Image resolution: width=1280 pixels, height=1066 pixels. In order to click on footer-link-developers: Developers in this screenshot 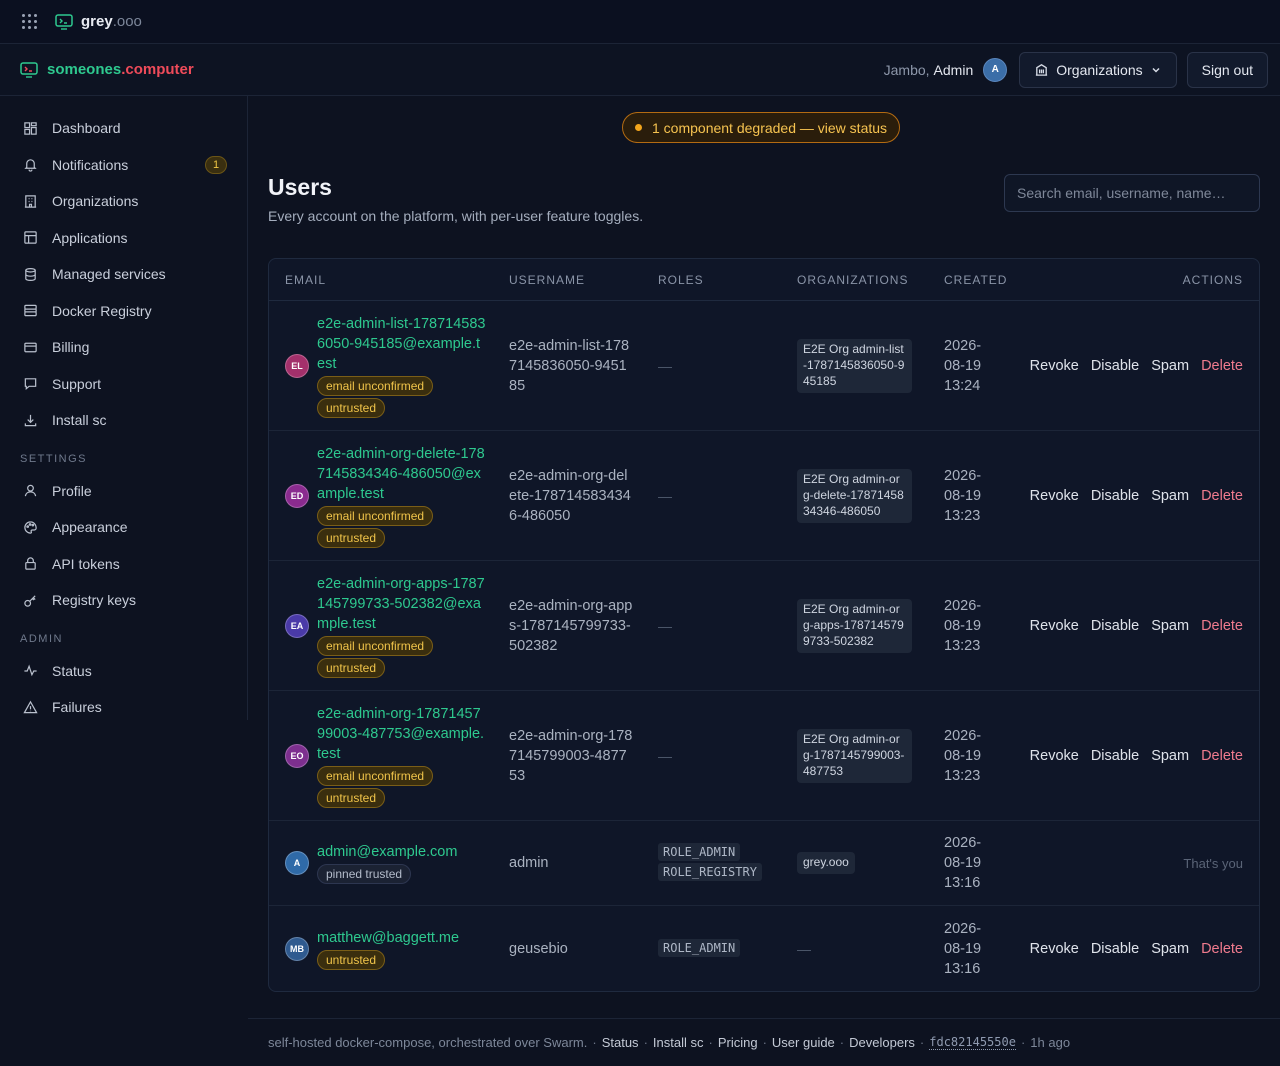, I will do `click(882, 1042)`.